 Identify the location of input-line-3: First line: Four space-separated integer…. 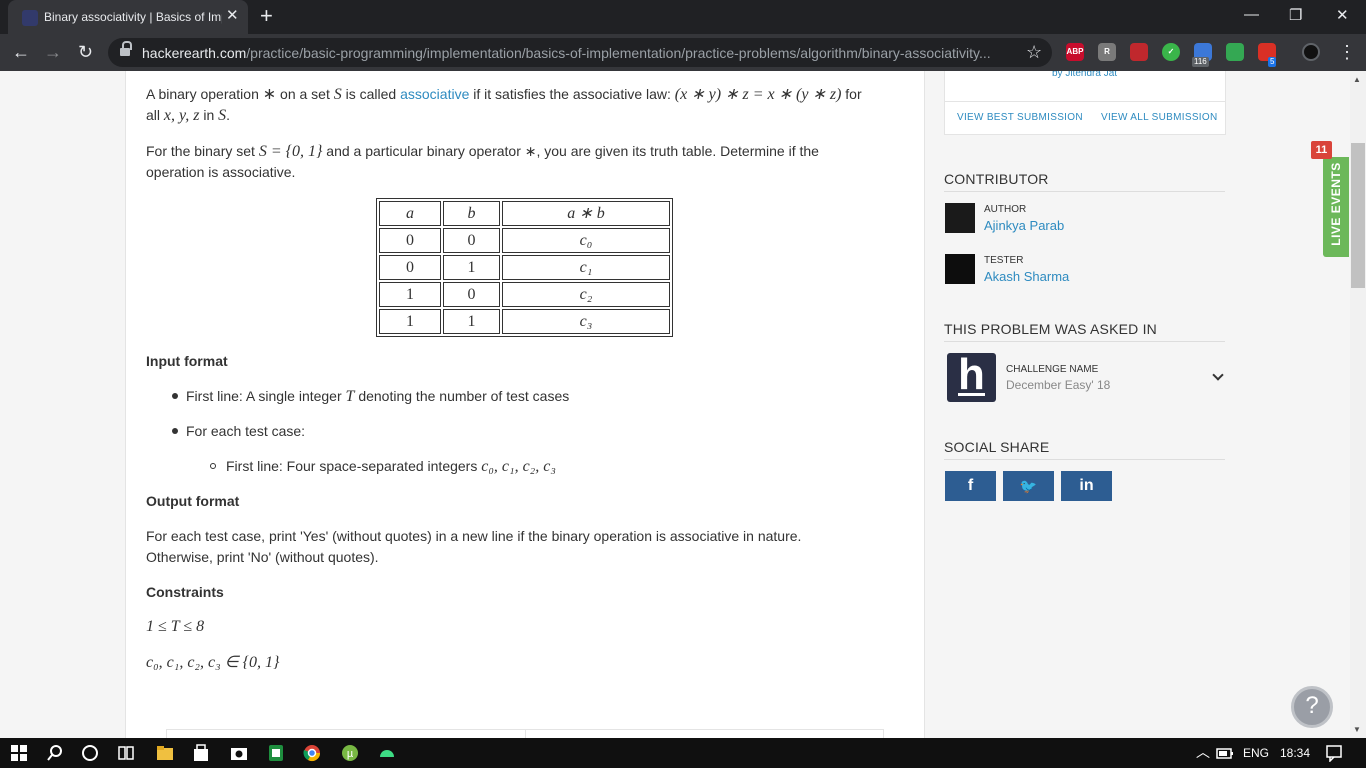
(391, 466).